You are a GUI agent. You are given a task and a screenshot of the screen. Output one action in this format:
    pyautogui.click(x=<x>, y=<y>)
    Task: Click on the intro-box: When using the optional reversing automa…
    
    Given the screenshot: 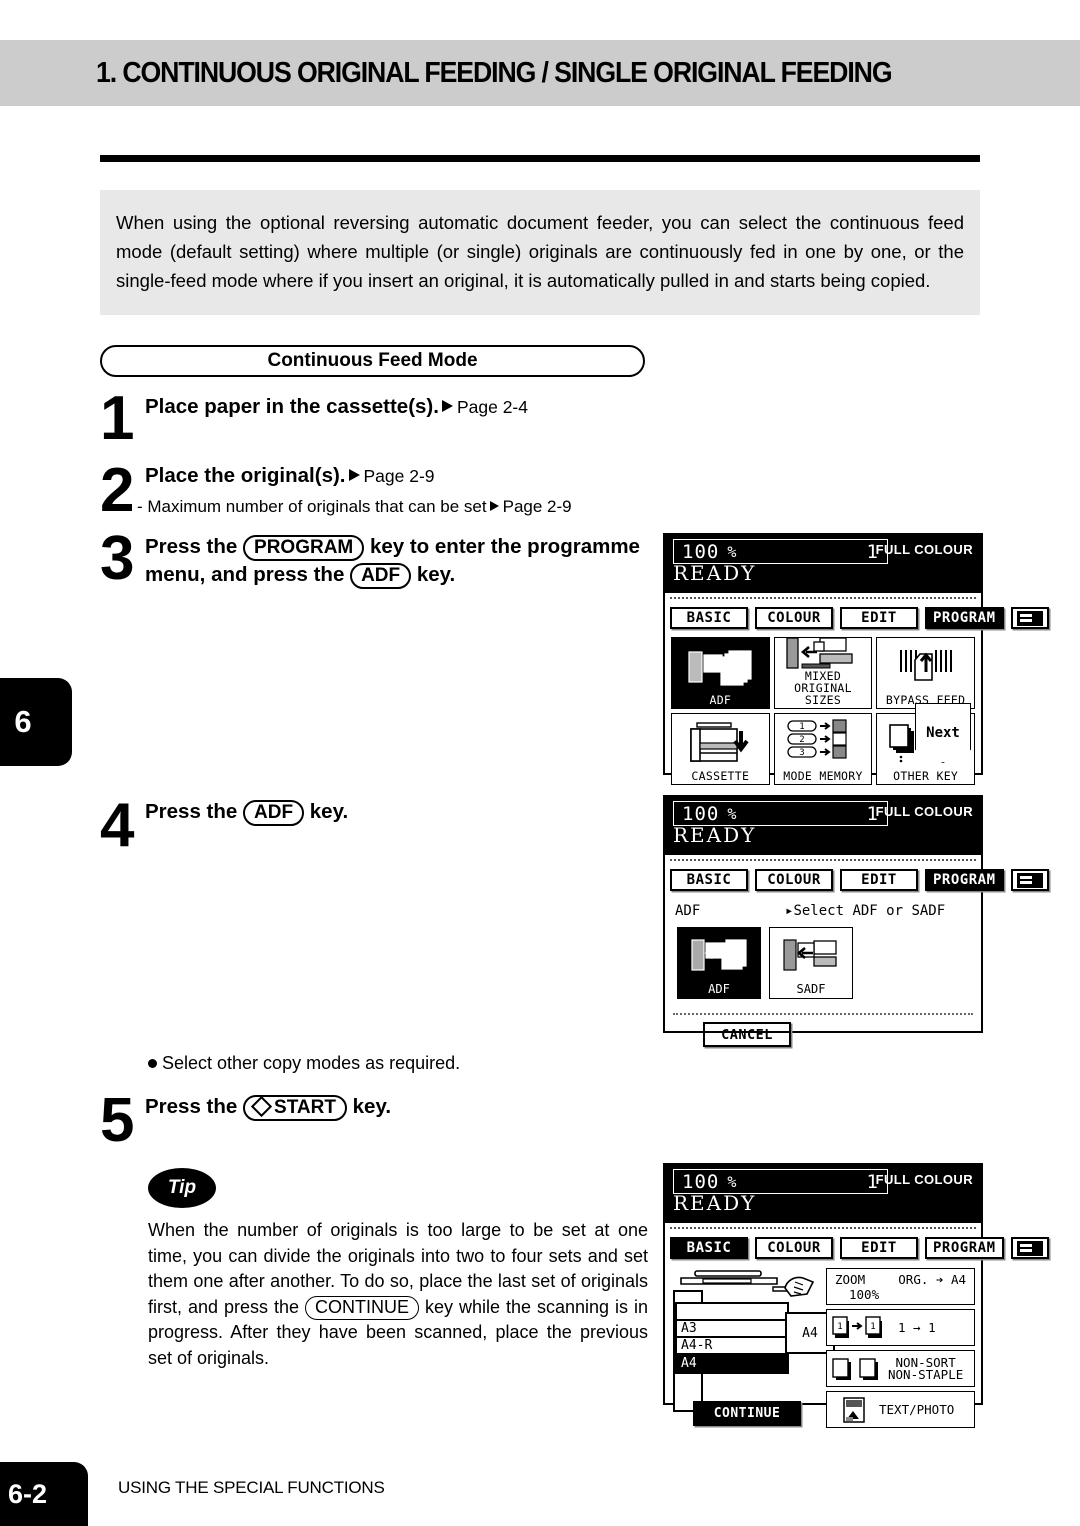 What is the action you would take?
    pyautogui.click(x=540, y=252)
    